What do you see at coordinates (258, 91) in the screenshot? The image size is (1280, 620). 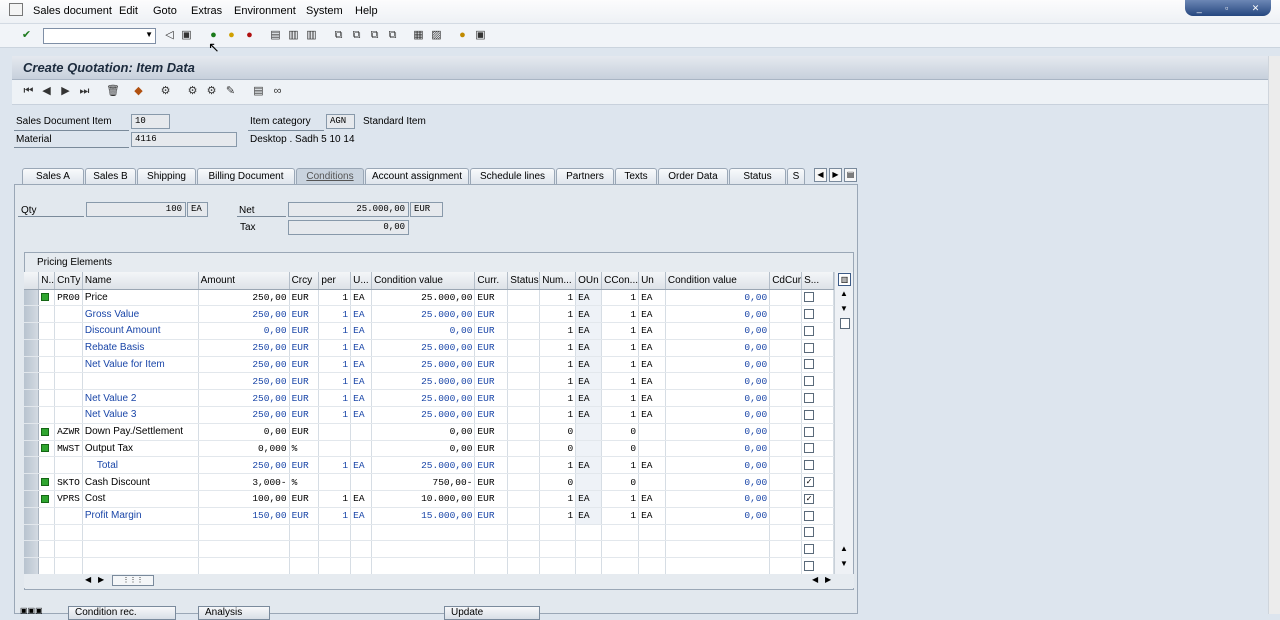 I see `list-icon: ▤` at bounding box center [258, 91].